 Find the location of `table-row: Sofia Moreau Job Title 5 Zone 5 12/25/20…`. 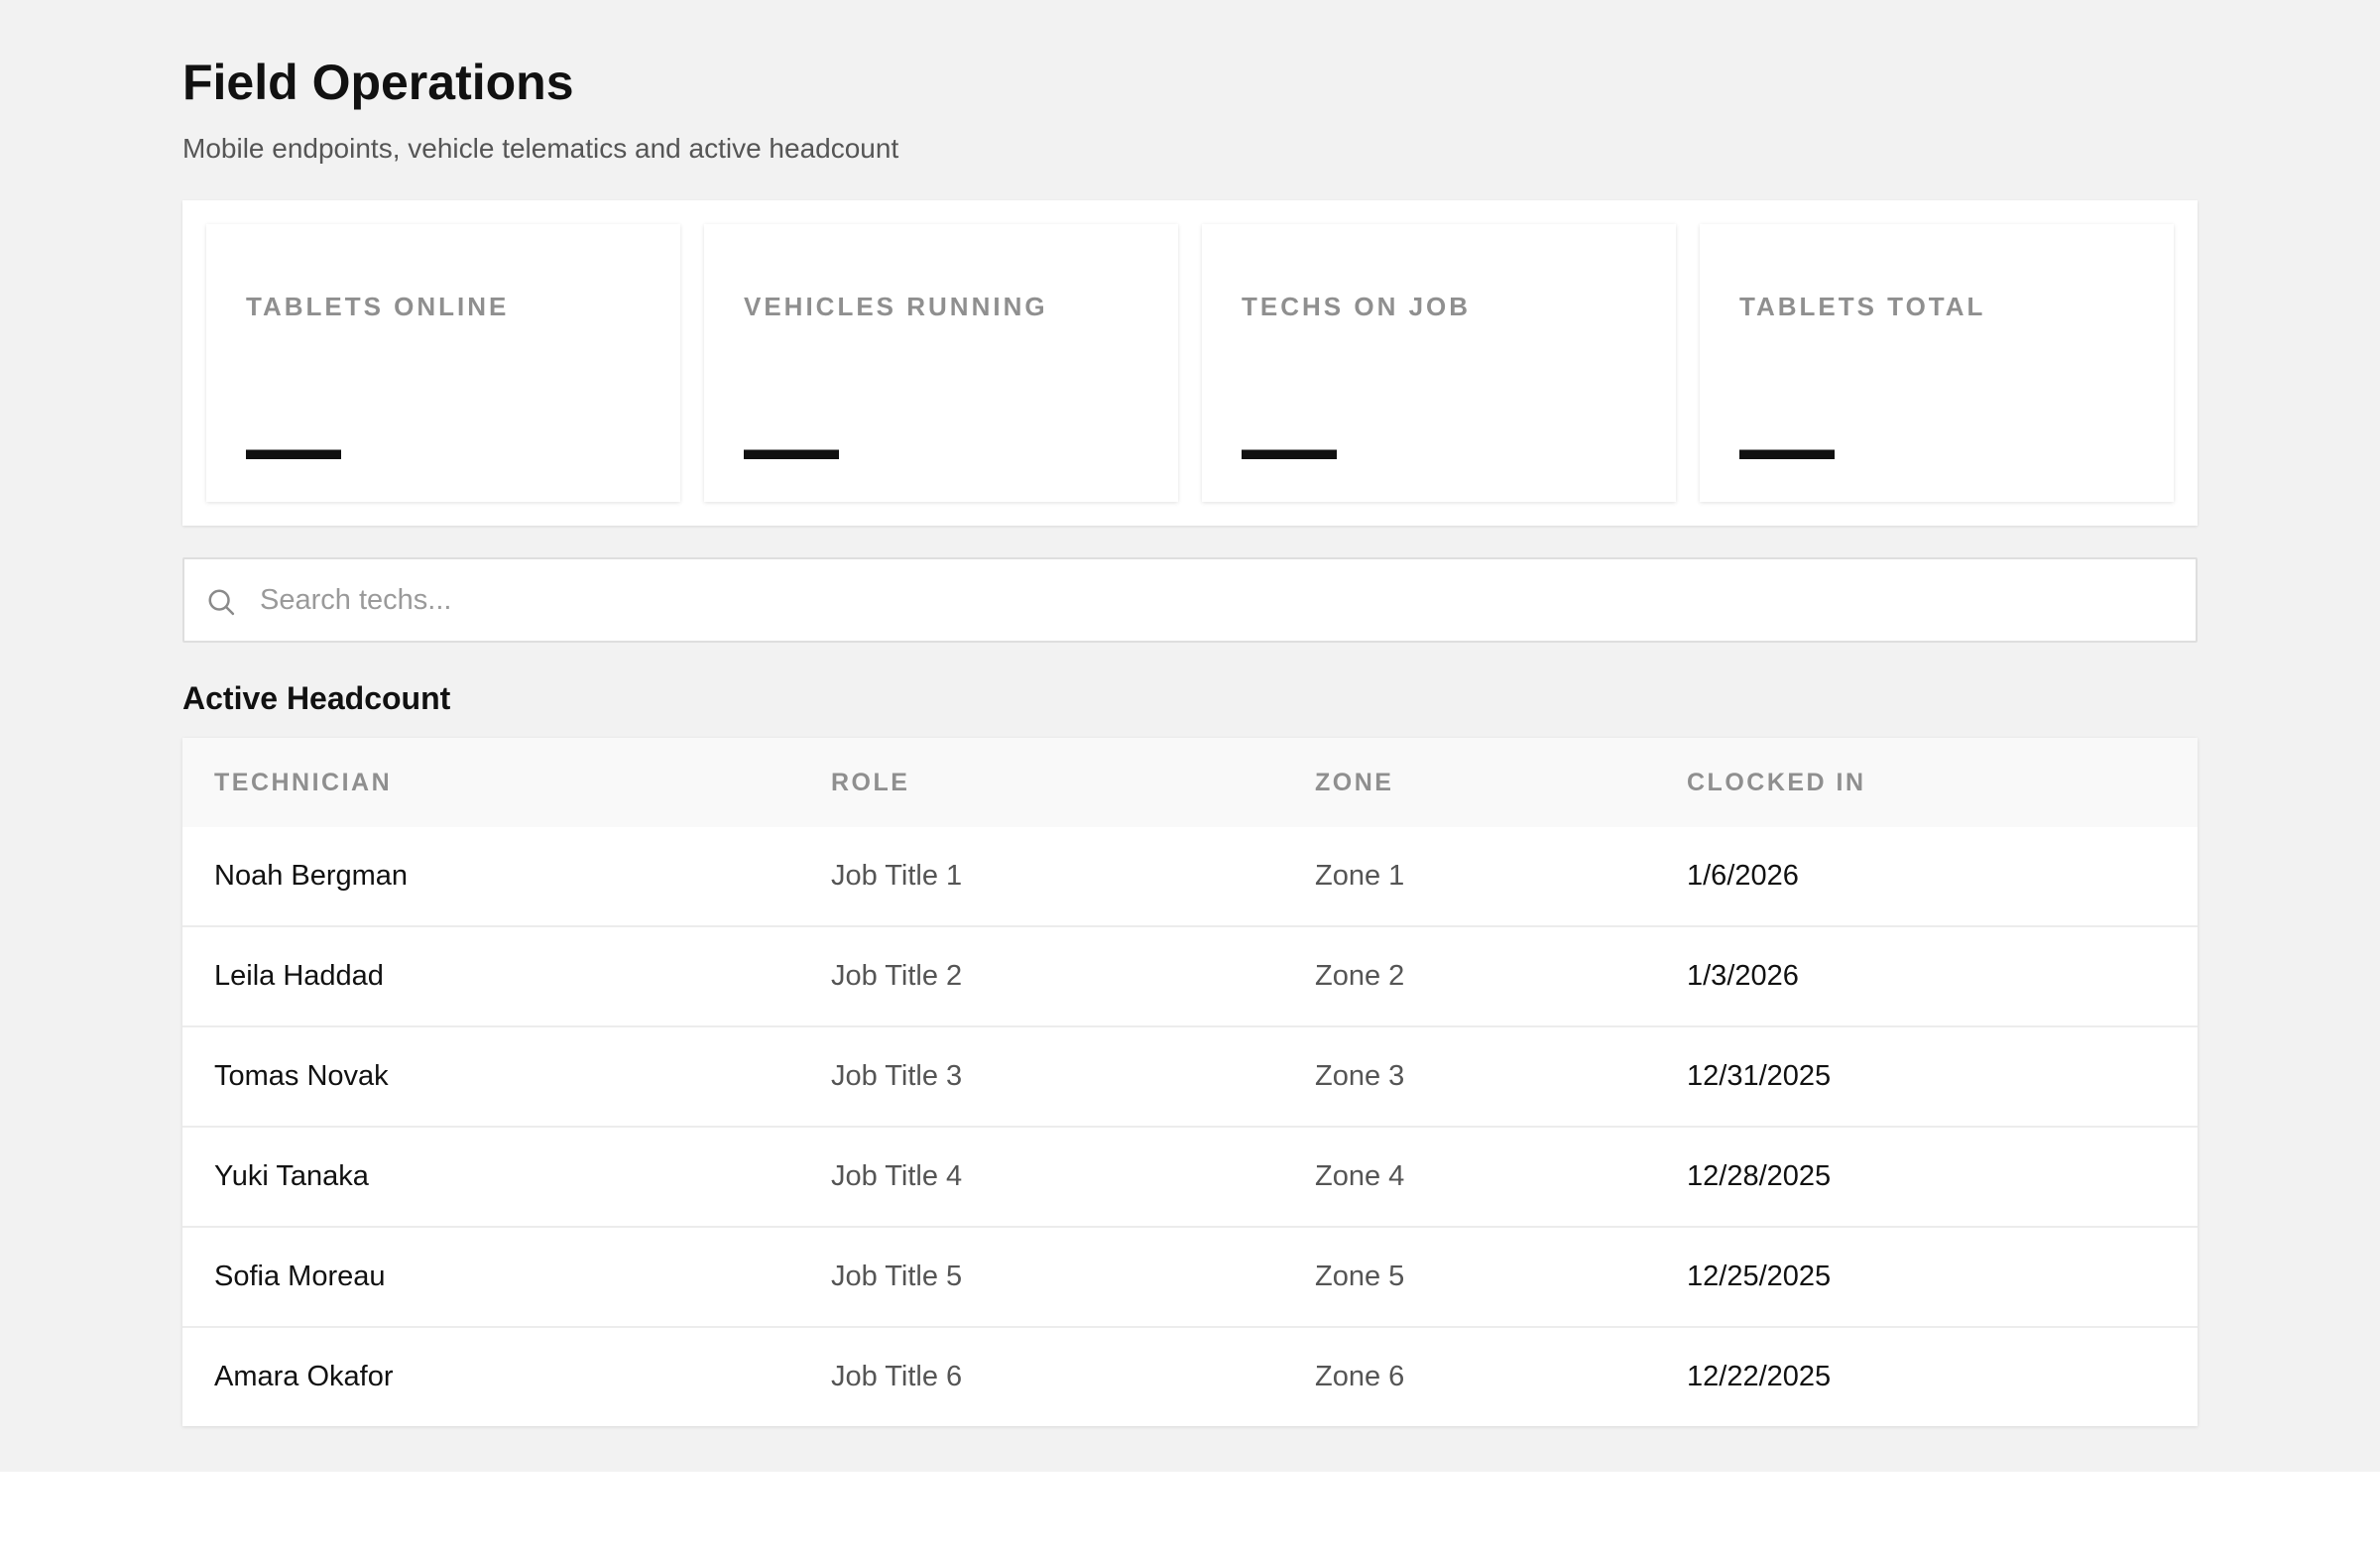

table-row: Sofia Moreau Job Title 5 Zone 5 12/25/20… is located at coordinates (1190, 1276).